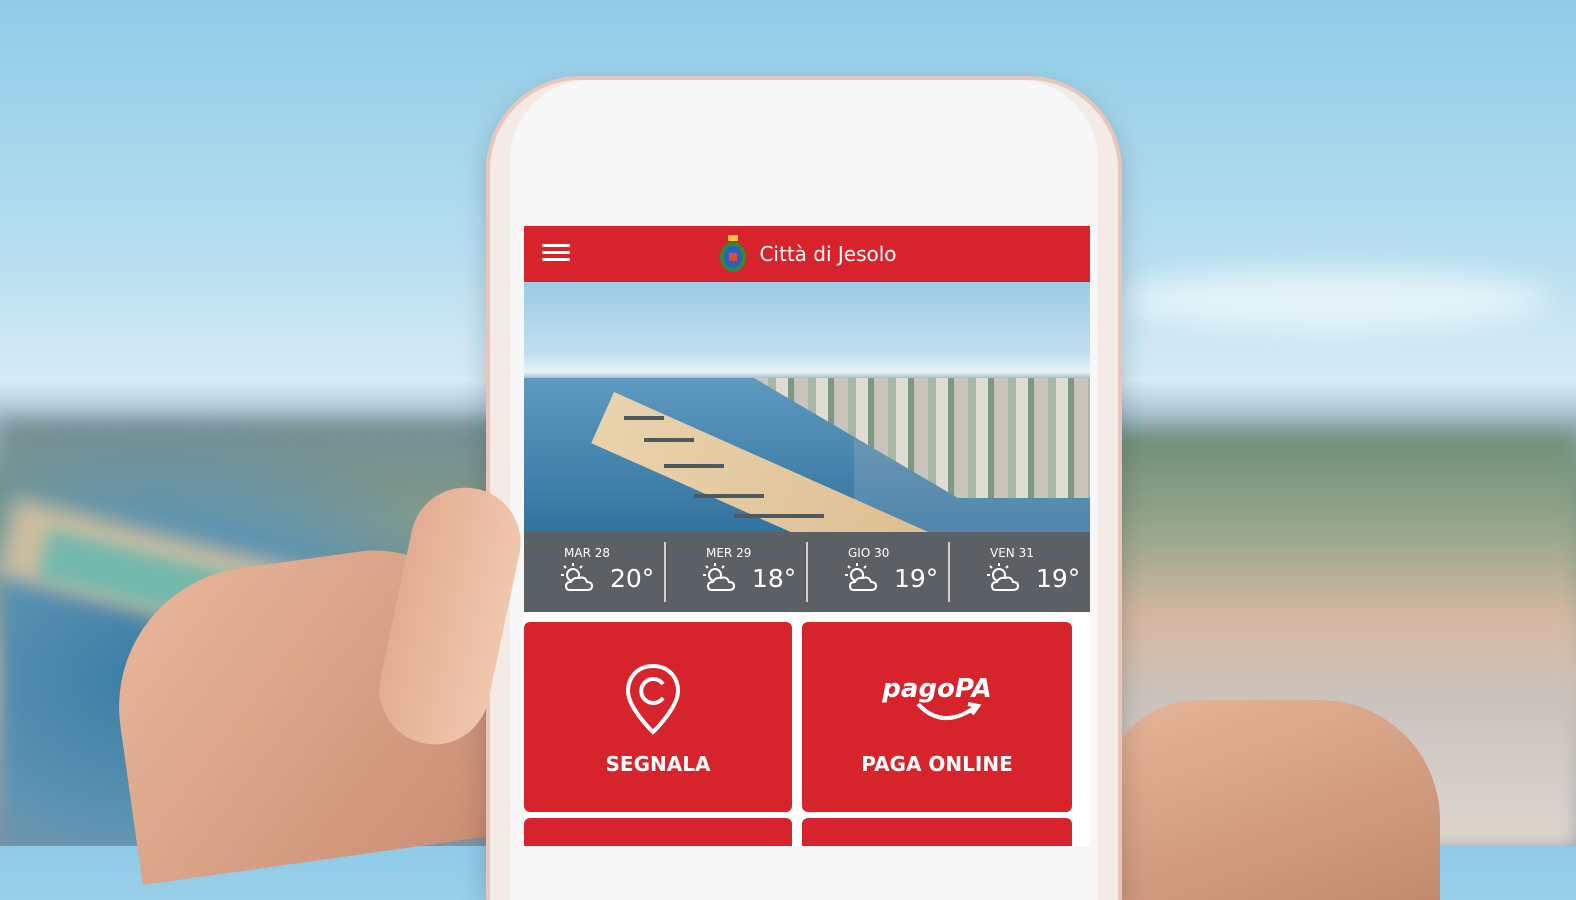 The height and width of the screenshot is (900, 1576). Describe the element at coordinates (737, 572) in the screenshot. I see `weather-day: MER 29 18°` at that location.